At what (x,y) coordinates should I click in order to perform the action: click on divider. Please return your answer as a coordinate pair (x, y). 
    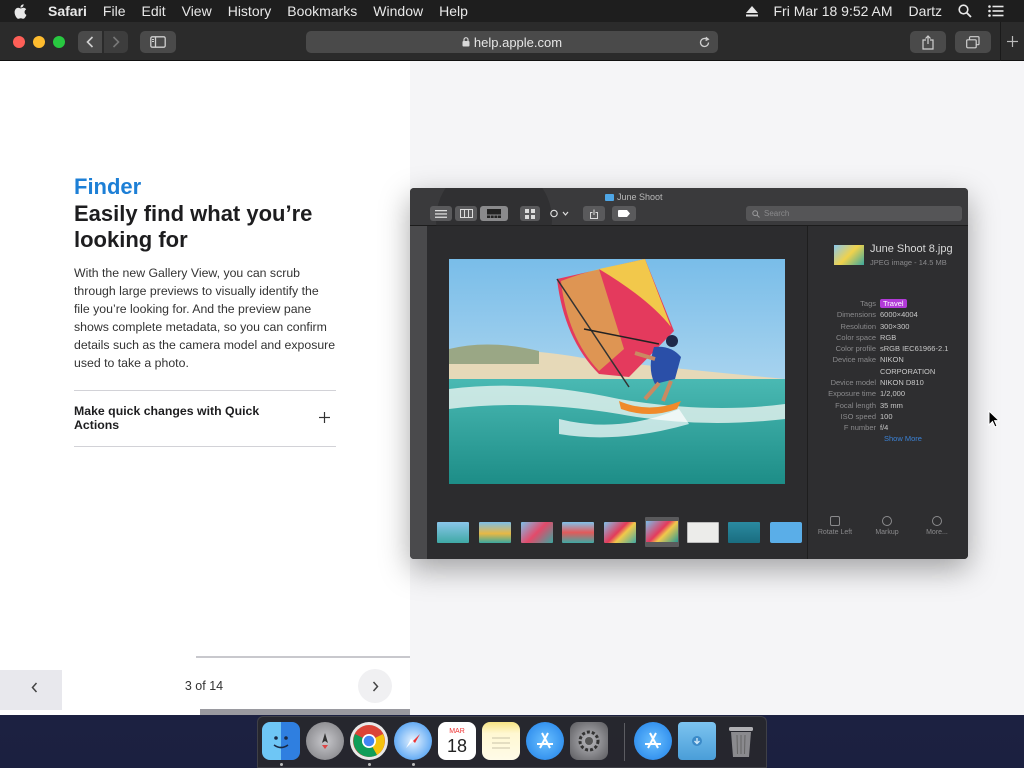
    Looking at the image, I should click on (205, 390).